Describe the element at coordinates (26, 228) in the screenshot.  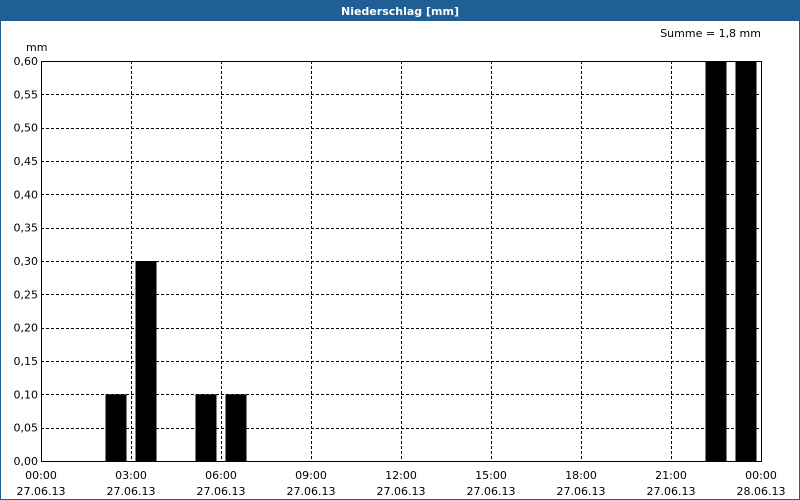
I see `y-tick-label: 0,35` at that location.